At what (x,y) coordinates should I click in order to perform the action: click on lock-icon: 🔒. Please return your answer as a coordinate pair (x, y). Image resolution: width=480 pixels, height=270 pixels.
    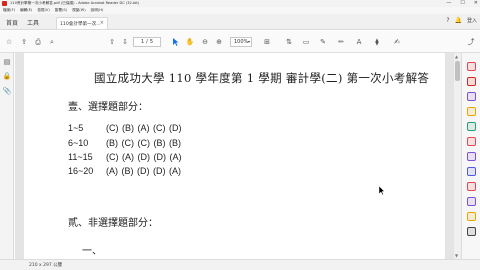
    Looking at the image, I should click on (7, 76).